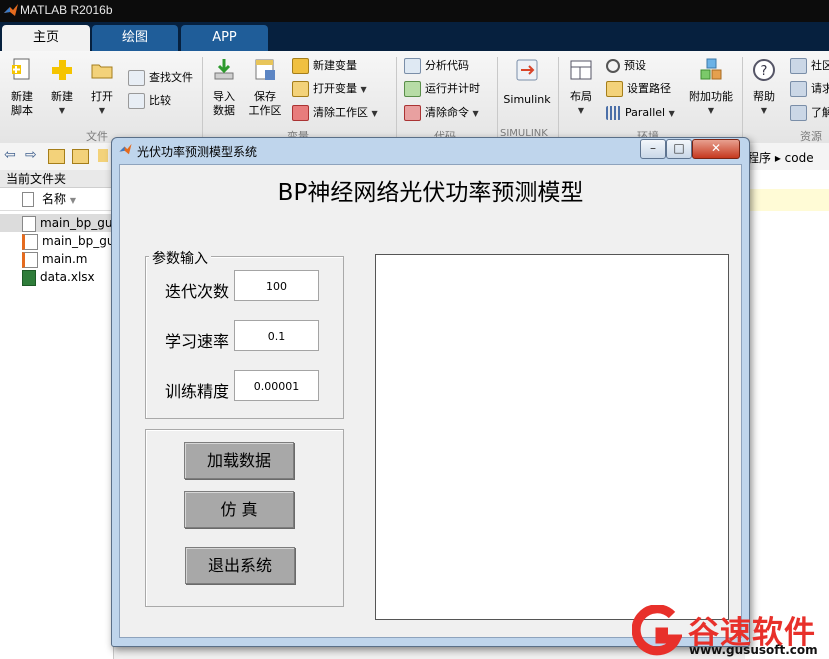  Describe the element at coordinates (711, 87) in the screenshot. I see `addons-button: 附加功能 ▼` at that location.